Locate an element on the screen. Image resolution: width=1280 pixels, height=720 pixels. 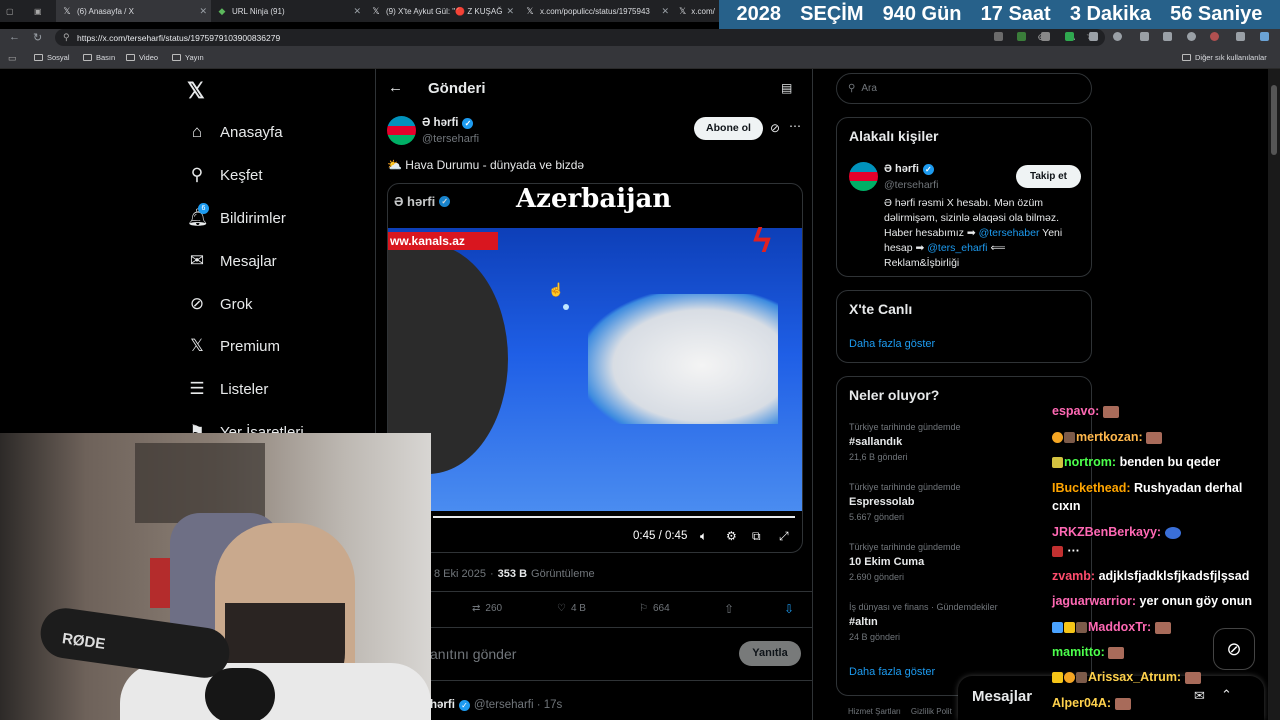
back-arrow-icon: ← is located at coordinates (395, 87).